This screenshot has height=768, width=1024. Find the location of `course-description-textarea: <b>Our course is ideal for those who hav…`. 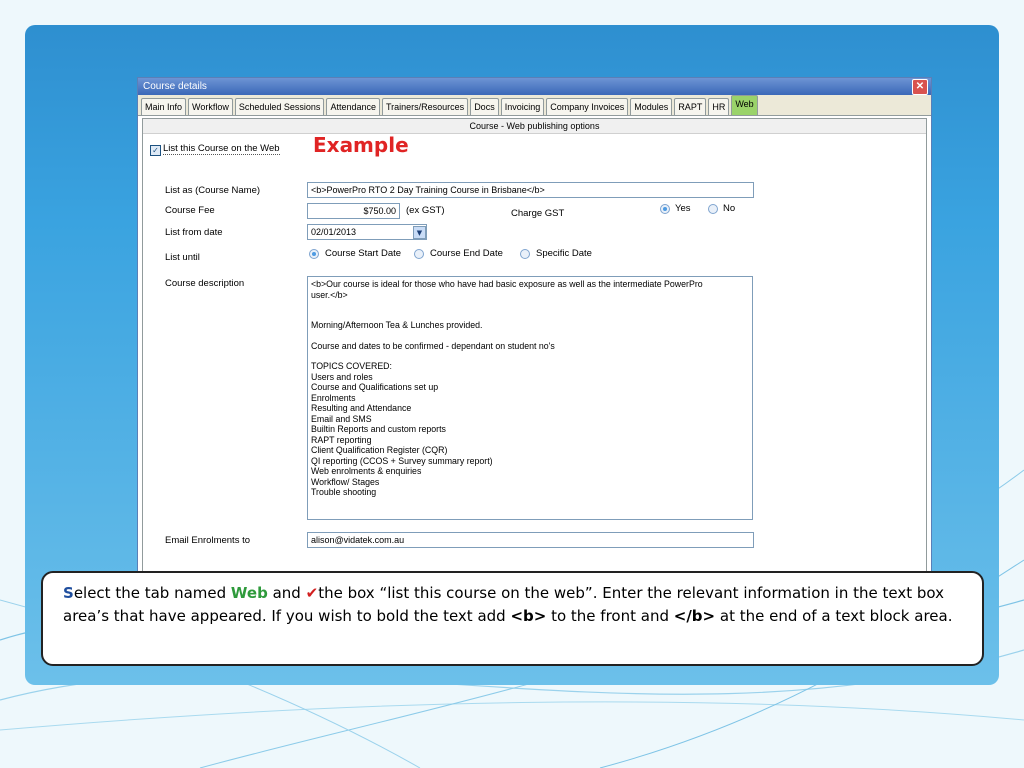

course-description-textarea: <b>Our course is ideal for those who hav… is located at coordinates (530, 398).